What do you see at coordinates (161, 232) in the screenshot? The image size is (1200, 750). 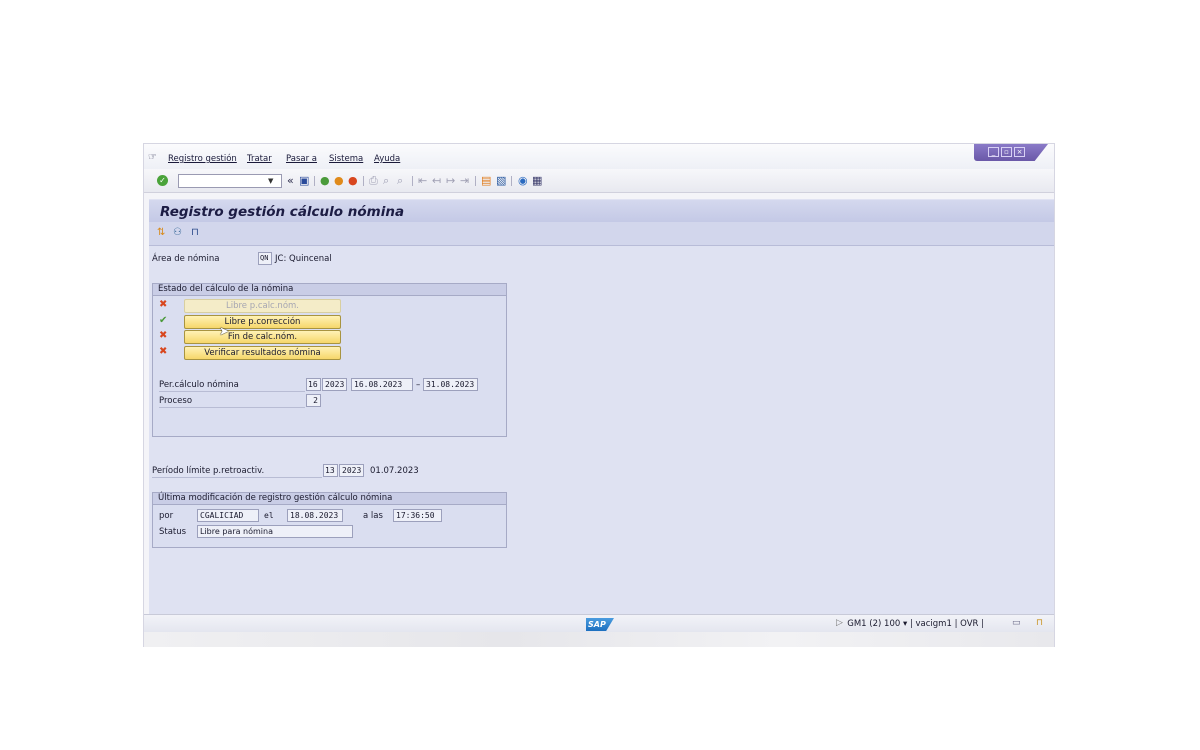 I see `transport-icon: ⇅` at bounding box center [161, 232].